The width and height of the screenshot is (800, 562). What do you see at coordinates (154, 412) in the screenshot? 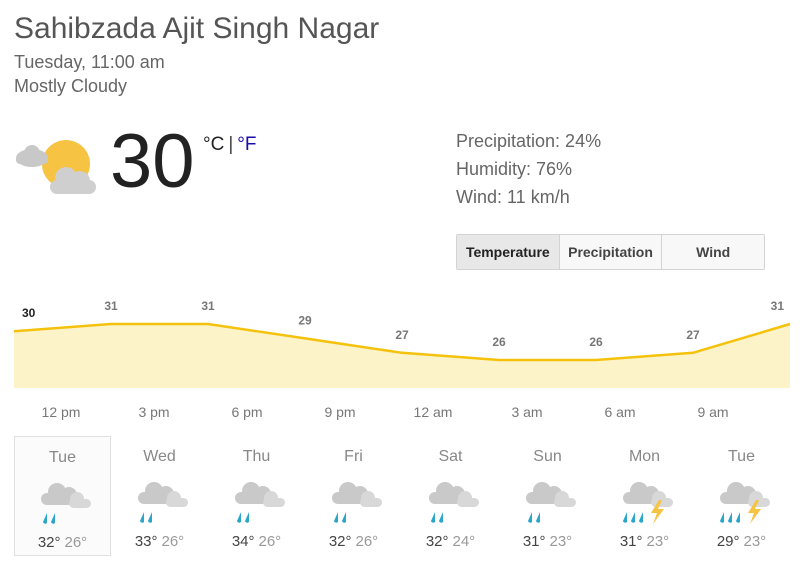
I see `hour-tick-label: 3 pm` at bounding box center [154, 412].